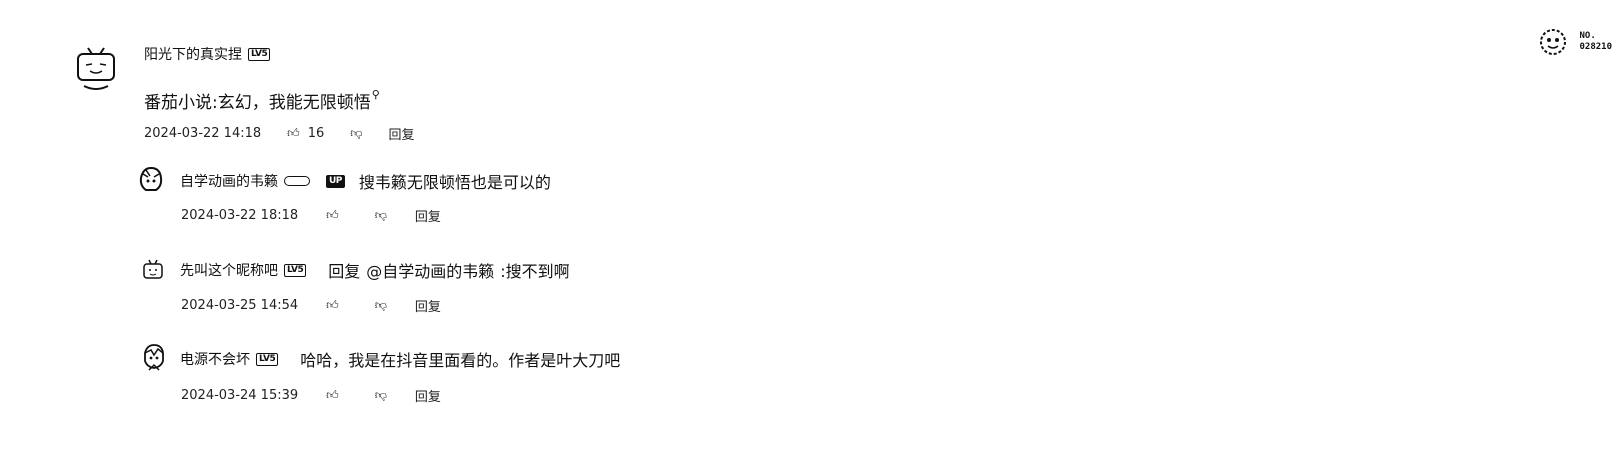  I want to click on comment-time: 2024-03-22 14:18, so click(203, 133).